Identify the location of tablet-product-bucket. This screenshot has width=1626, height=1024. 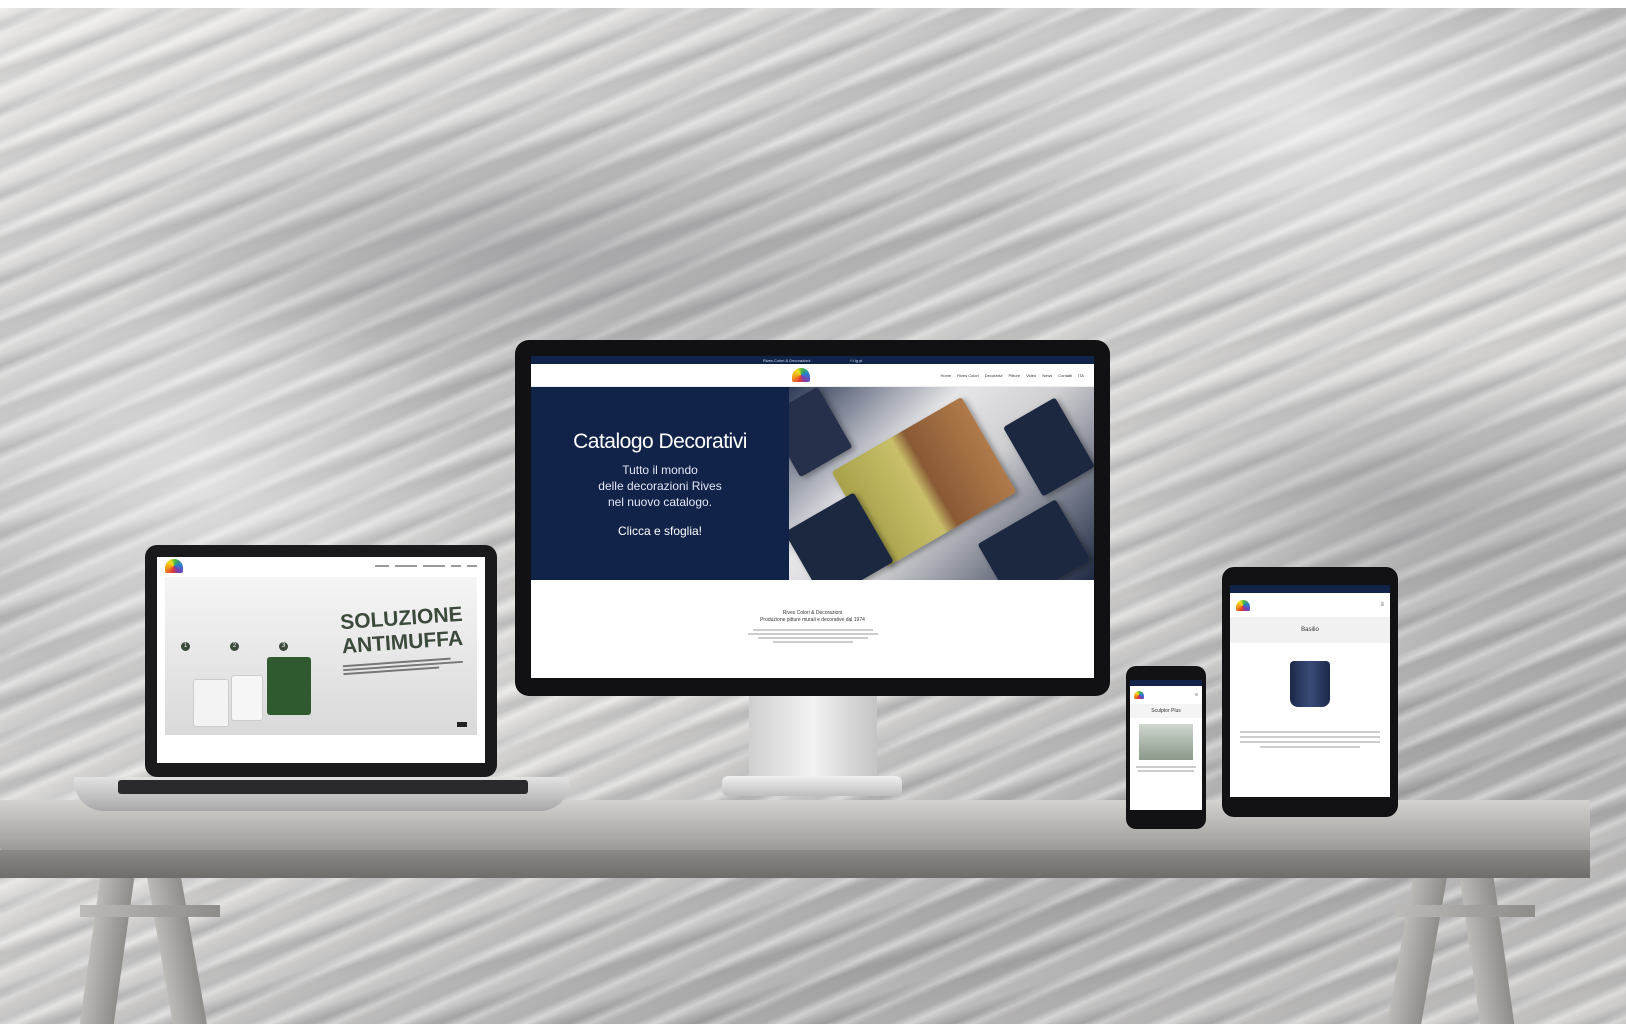
(1310, 684).